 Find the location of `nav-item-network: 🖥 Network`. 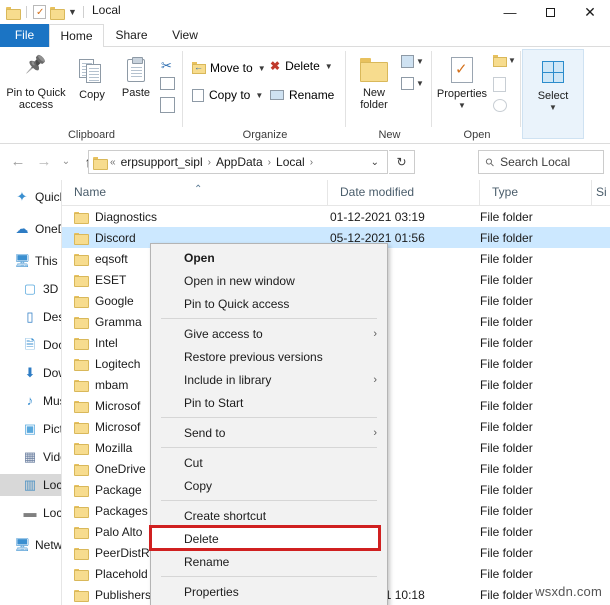

nav-item-network: 🖥 Network is located at coordinates (30, 545).